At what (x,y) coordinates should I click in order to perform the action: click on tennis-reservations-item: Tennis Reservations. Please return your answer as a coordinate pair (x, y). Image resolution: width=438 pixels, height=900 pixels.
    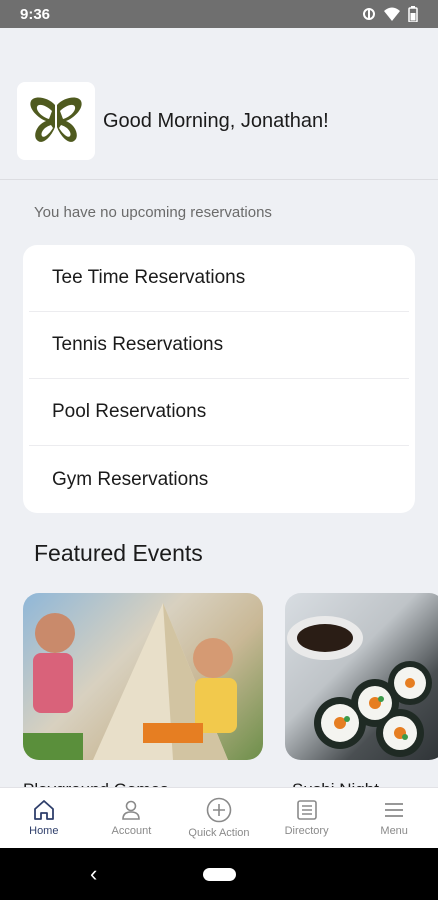
    Looking at the image, I should click on (219, 345).